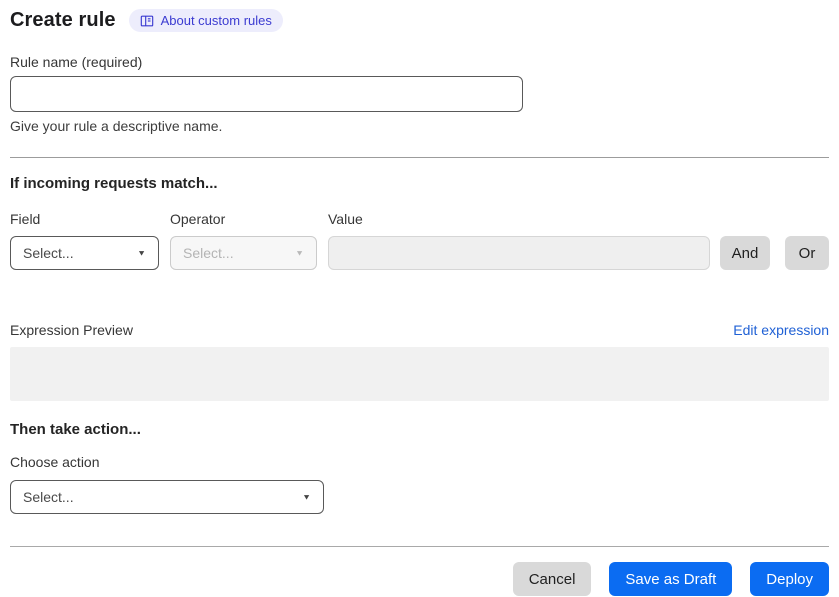  What do you see at coordinates (671, 579) in the screenshot?
I see `save-as-draft-button: Save as Draft` at bounding box center [671, 579].